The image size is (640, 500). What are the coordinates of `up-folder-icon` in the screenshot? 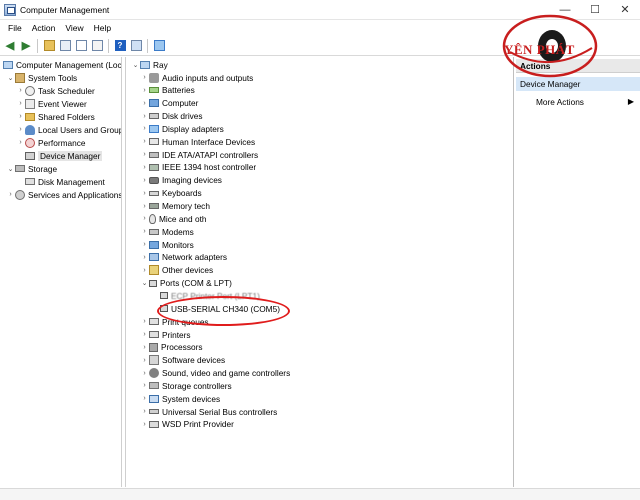 It's located at (49, 46).